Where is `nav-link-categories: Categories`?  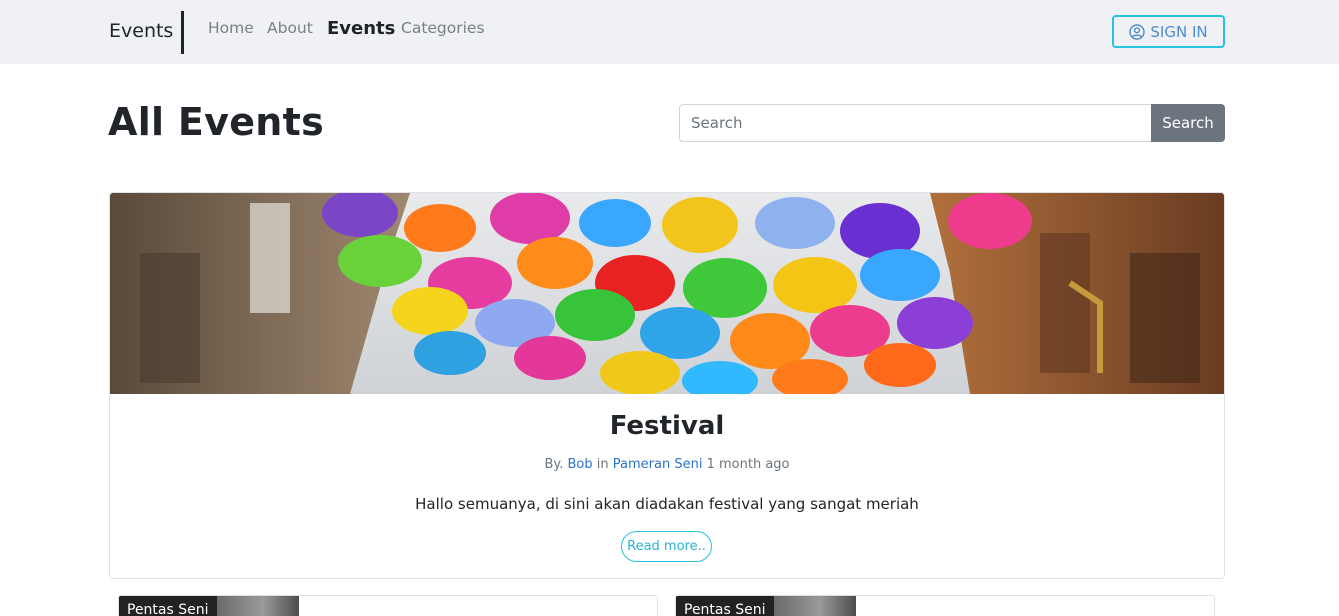 nav-link-categories: Categories is located at coordinates (443, 28).